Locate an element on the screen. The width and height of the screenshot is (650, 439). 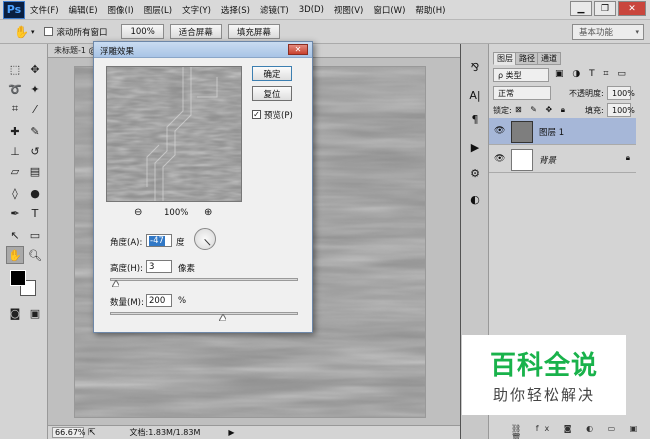
menu-3d: 3D(D) is located at coordinates (311, 10).